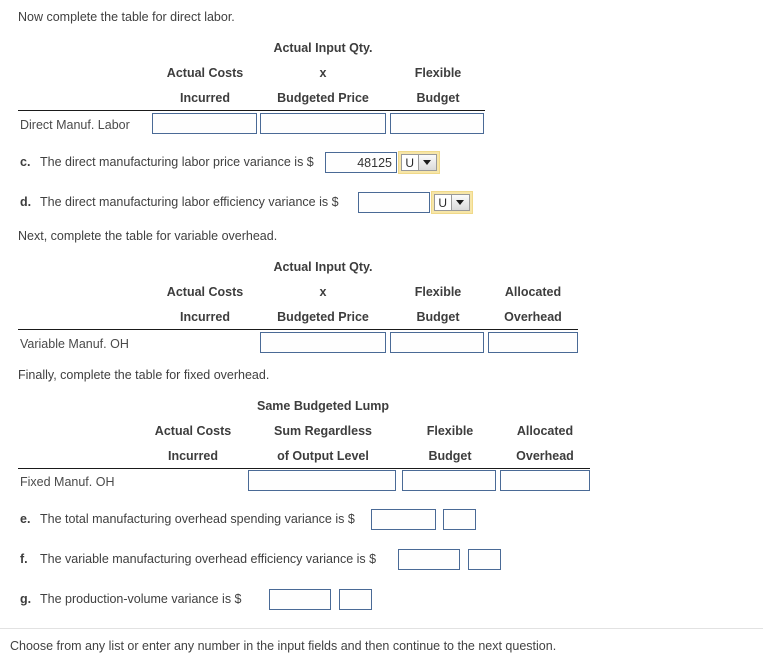 Image resolution: width=763 pixels, height=661 pixels. I want to click on dl-row-label: Direct Manuf. Labor, so click(75, 125).